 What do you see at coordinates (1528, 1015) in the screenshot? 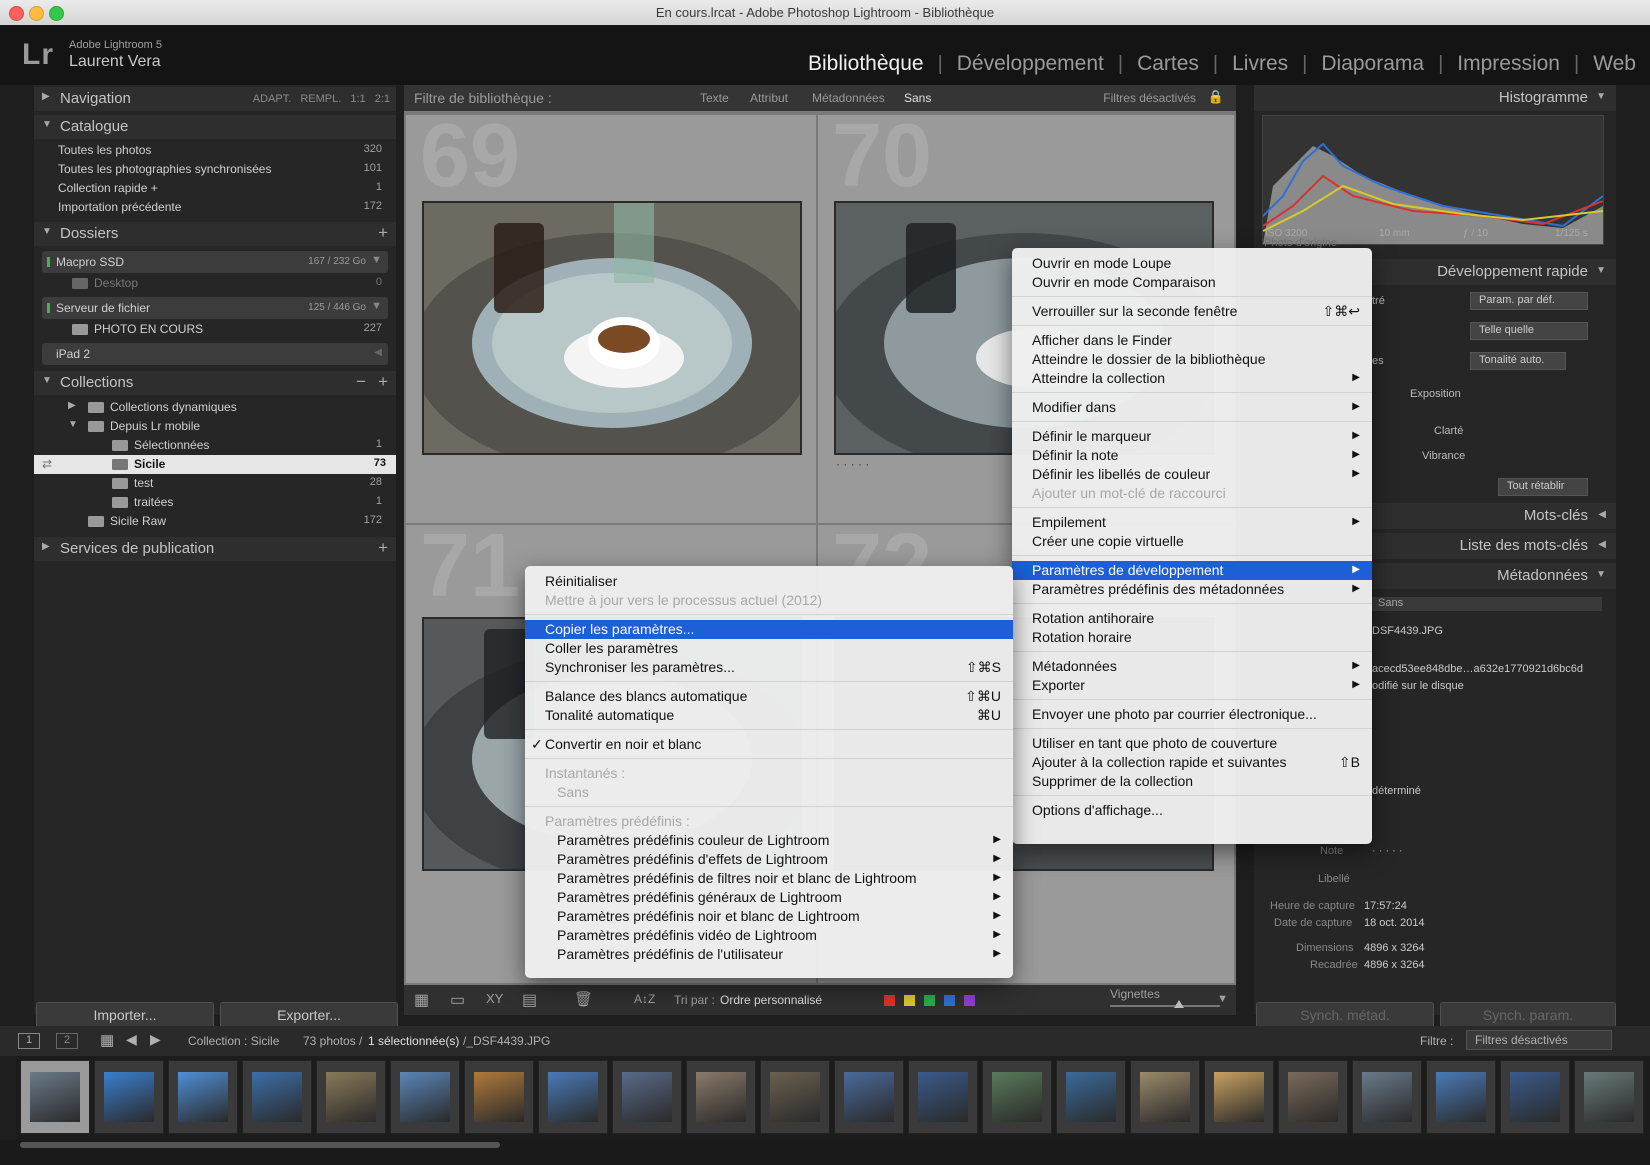
I see `sync-settings-button: Synch. param.` at bounding box center [1528, 1015].